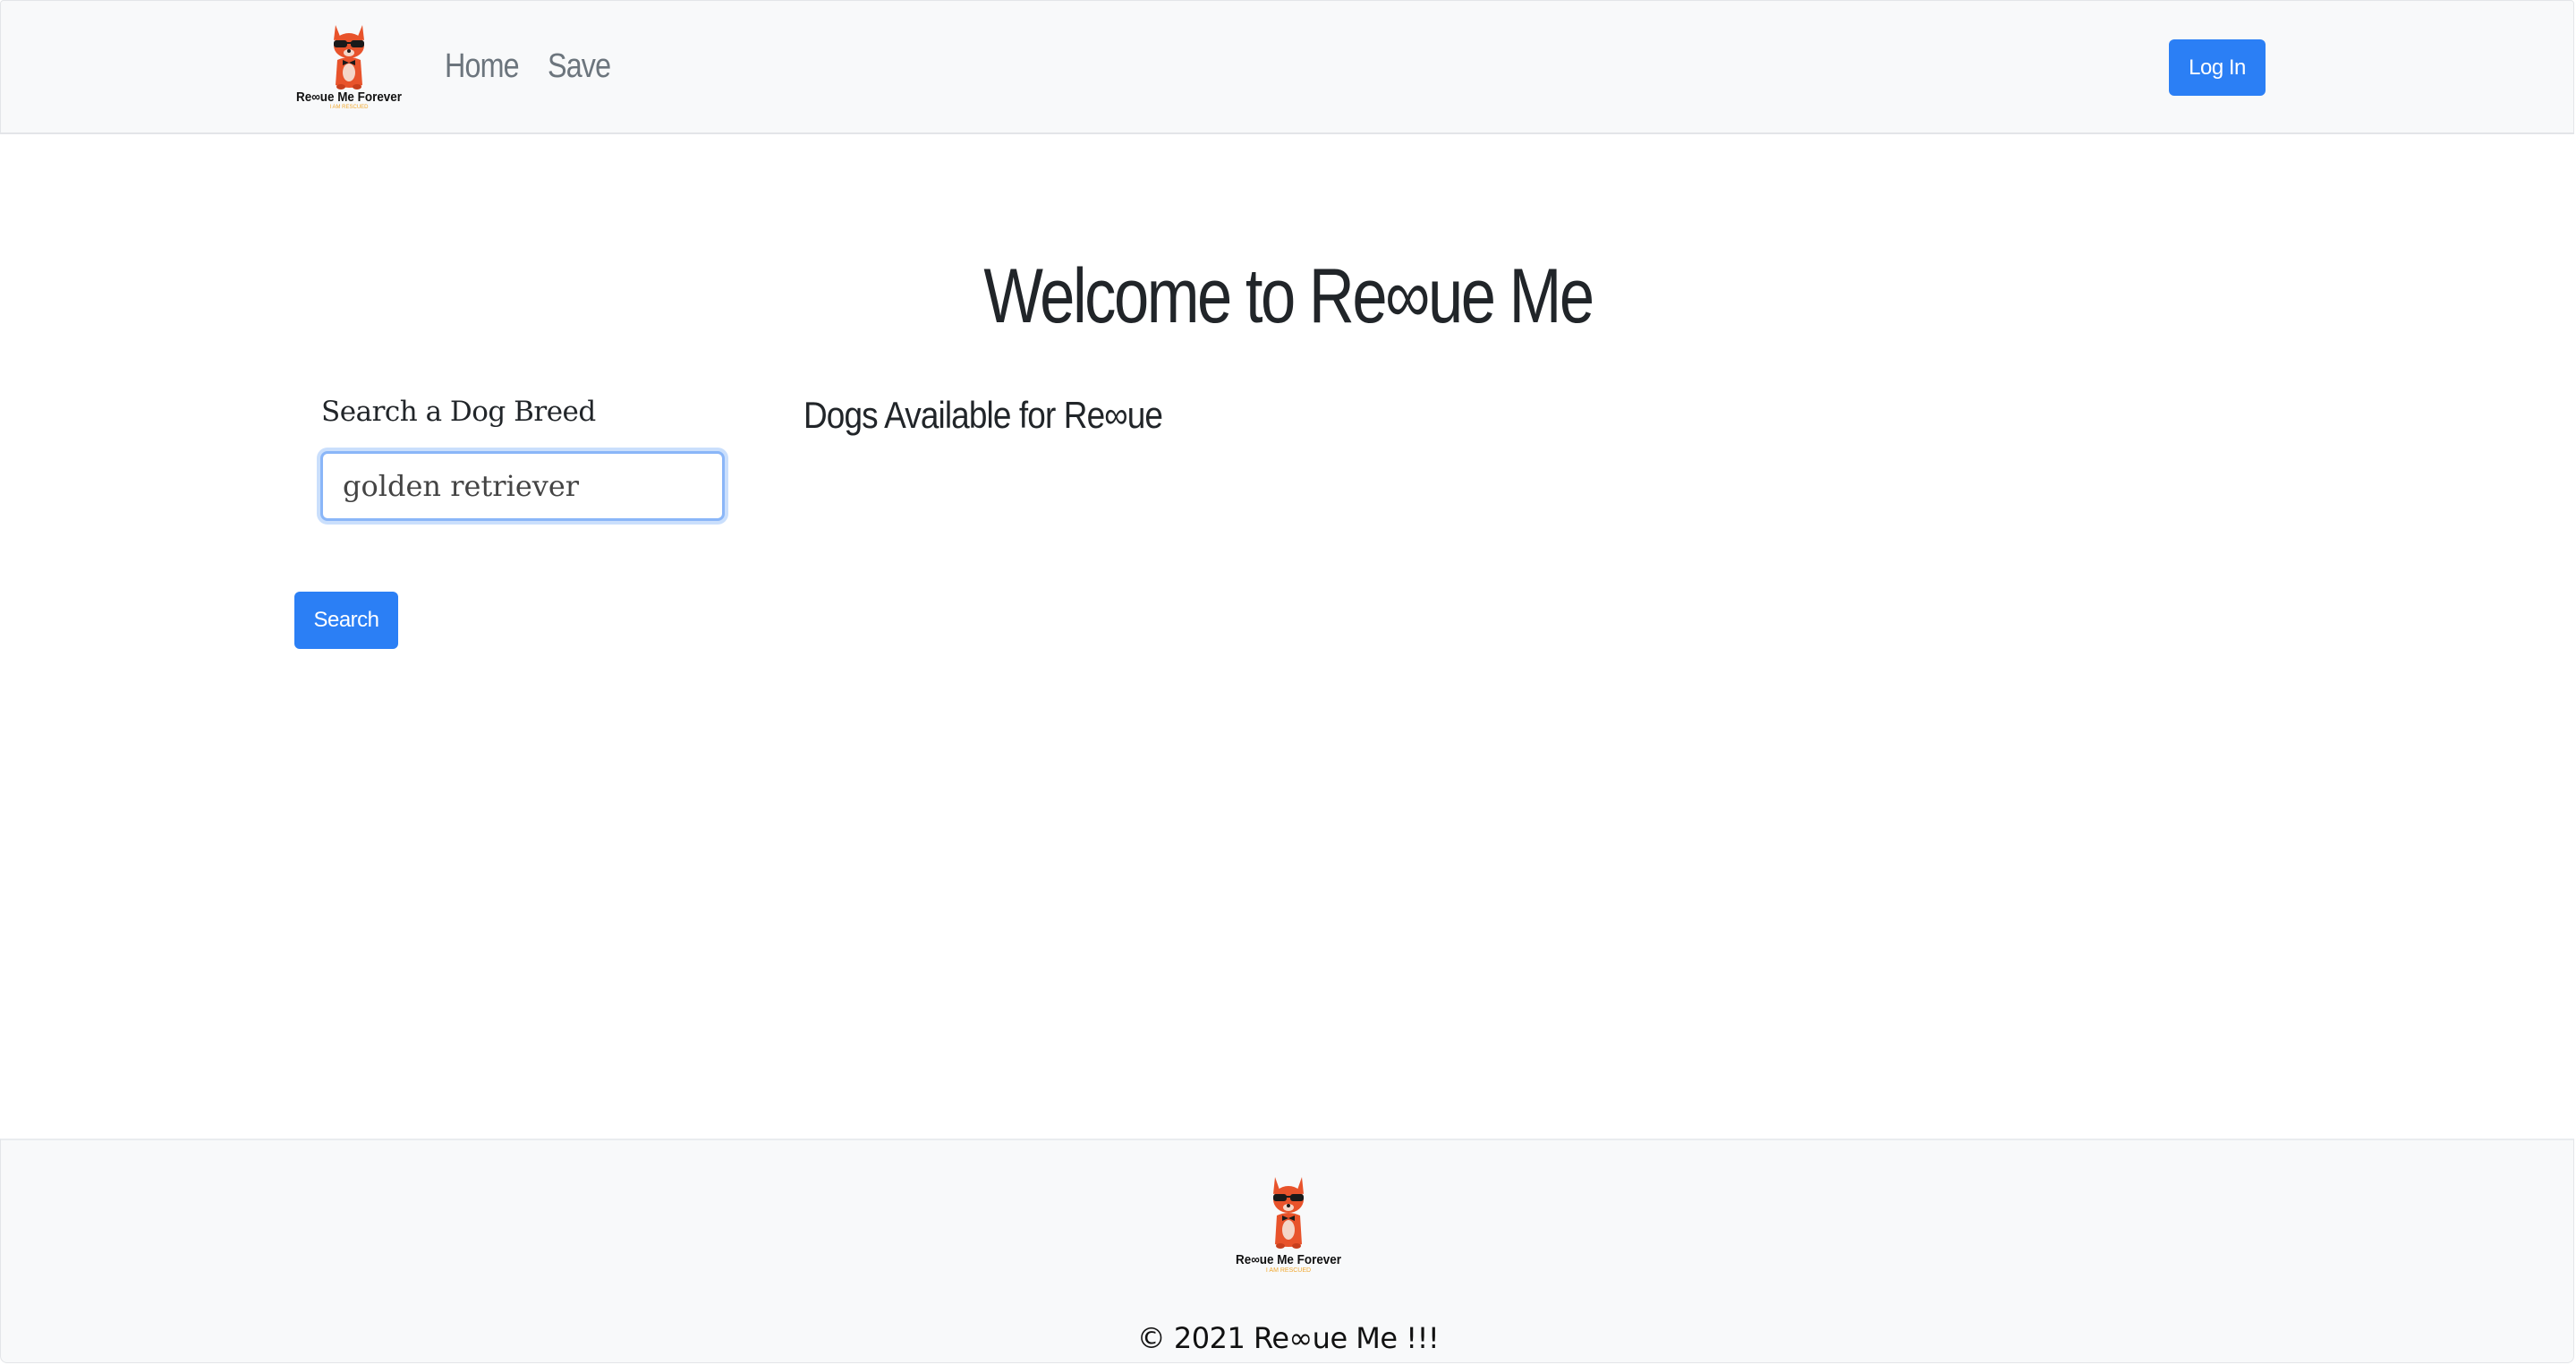  Describe the element at coordinates (349, 107) in the screenshot. I see `brand-logo-subtext: I AM RESCUED` at that location.